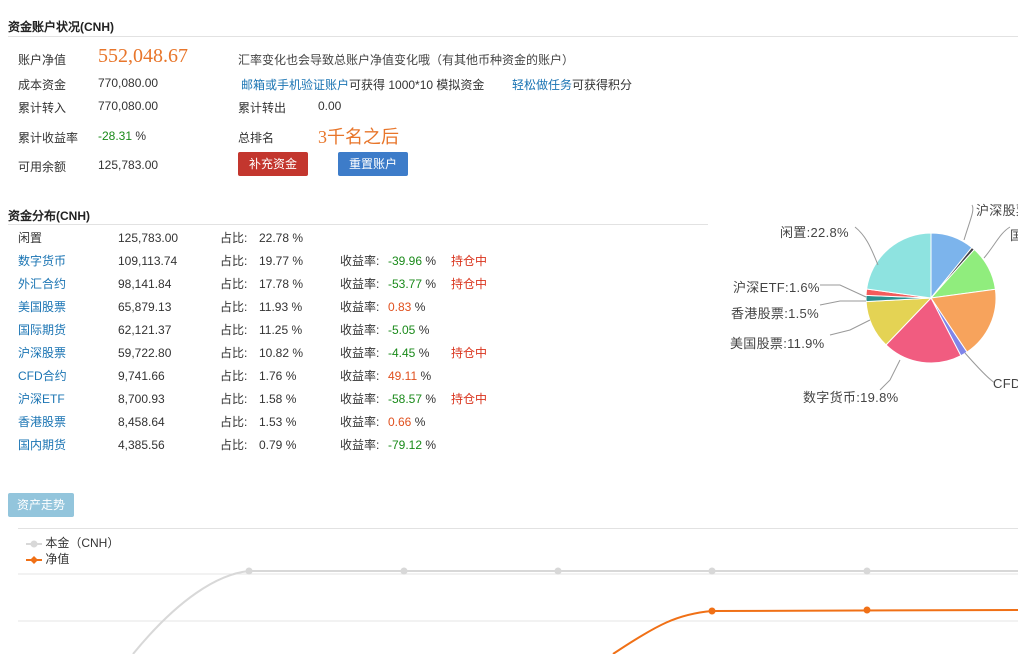 This screenshot has height=654, width=1018. Describe the element at coordinates (602, 85) in the screenshot. I see `task-promo-text: 可获得积分` at that location.